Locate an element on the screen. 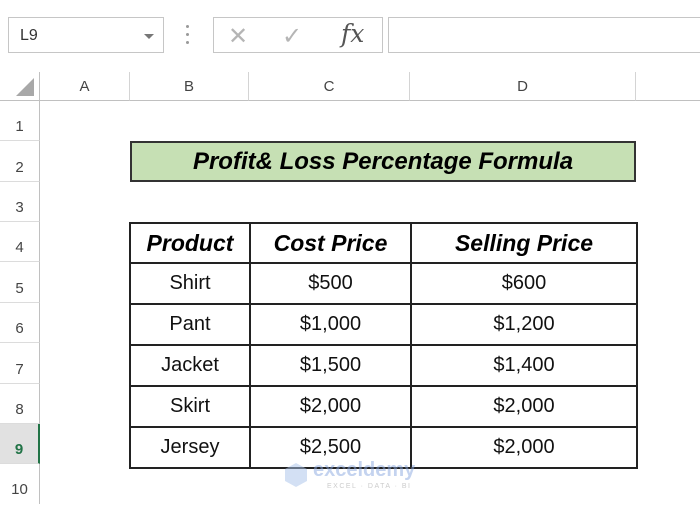 The image size is (700, 516). sheet-title-cell: Profit& Loss Percentage Formula is located at coordinates (383, 161).